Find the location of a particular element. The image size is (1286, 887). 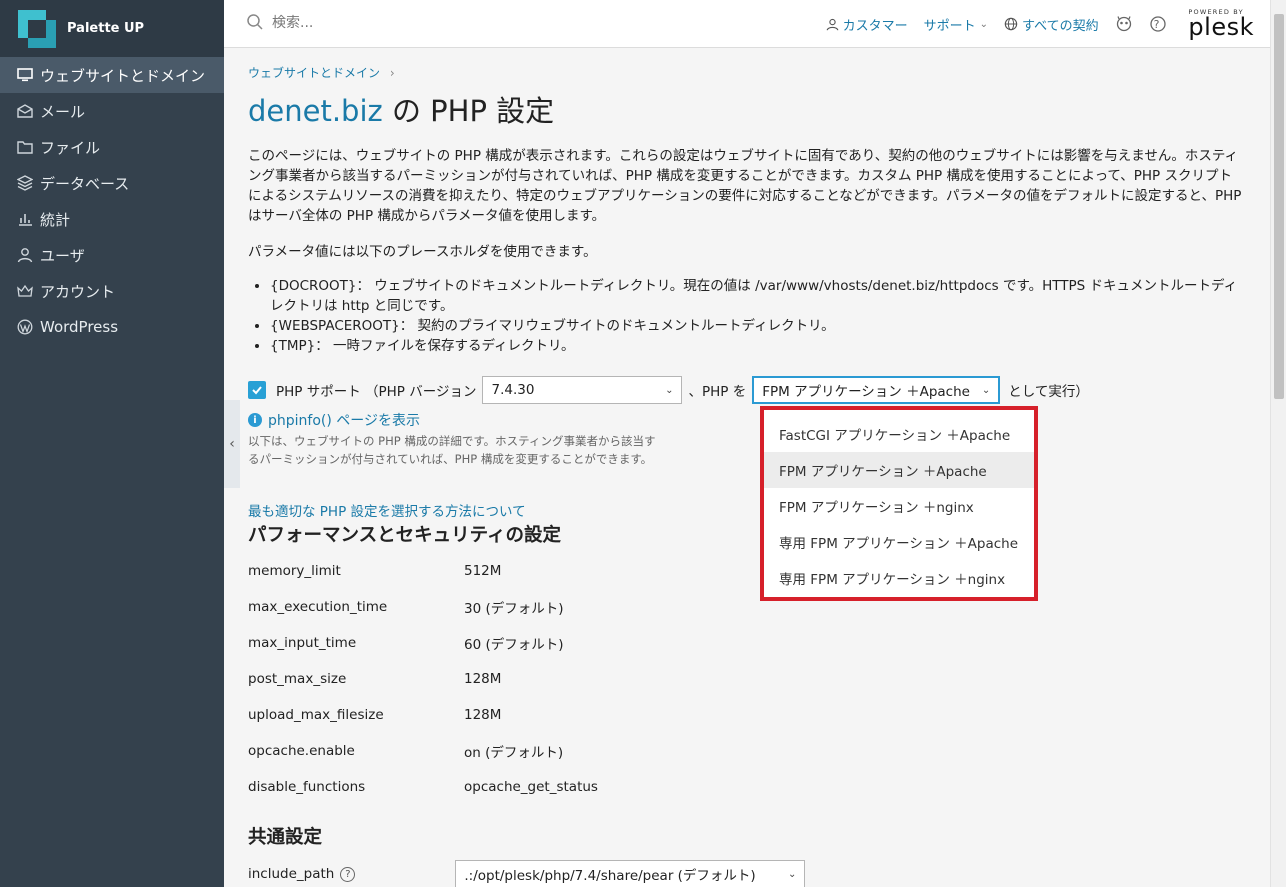

sidebar-item-label: ファイル is located at coordinates (70, 147).